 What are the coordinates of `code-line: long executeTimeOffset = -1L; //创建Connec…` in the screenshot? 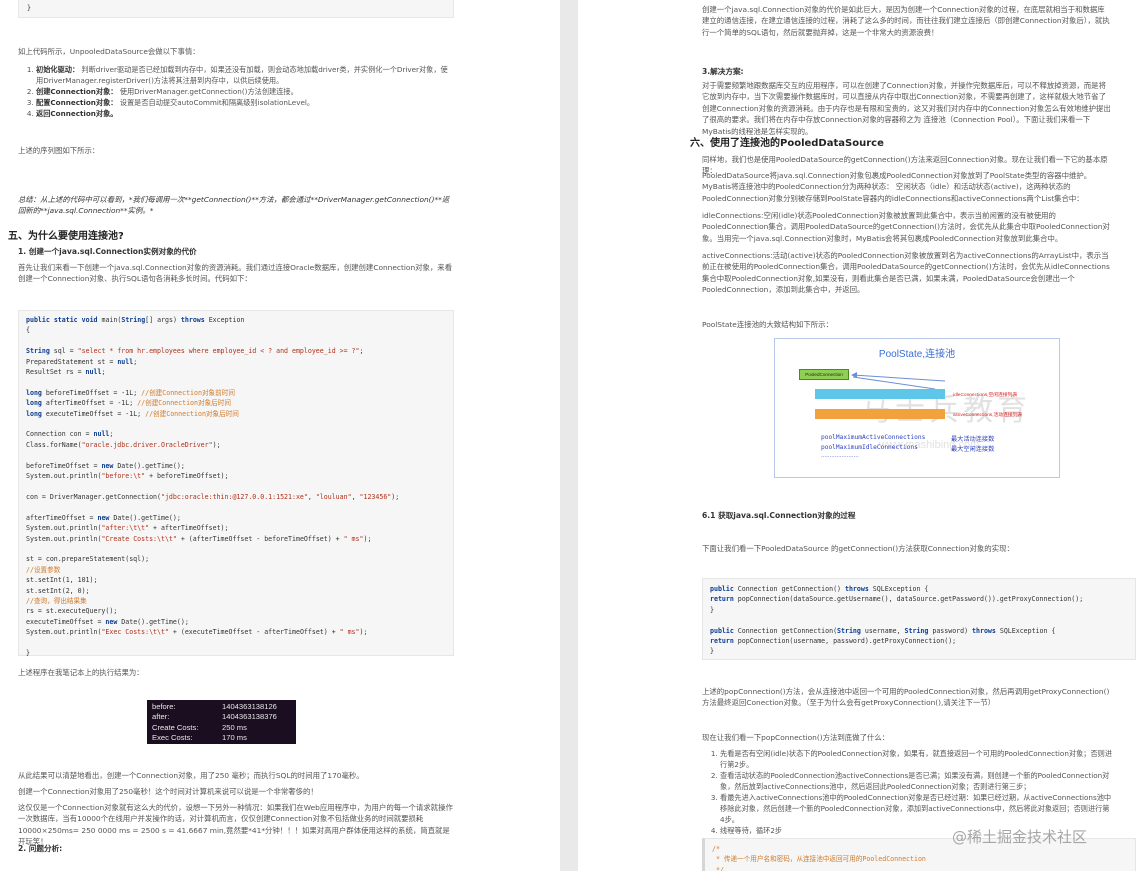 It's located at (132, 413).